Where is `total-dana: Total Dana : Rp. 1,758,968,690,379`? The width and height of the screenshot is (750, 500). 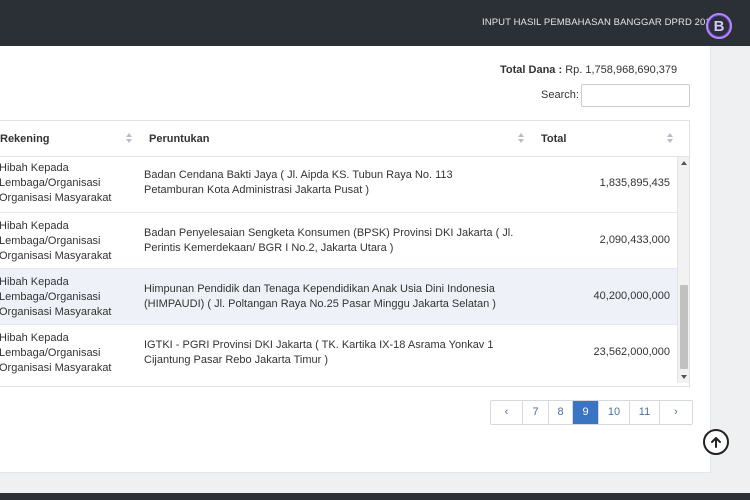
total-dana: Total Dana : Rp. 1,758,968,690,379 is located at coordinates (590, 70).